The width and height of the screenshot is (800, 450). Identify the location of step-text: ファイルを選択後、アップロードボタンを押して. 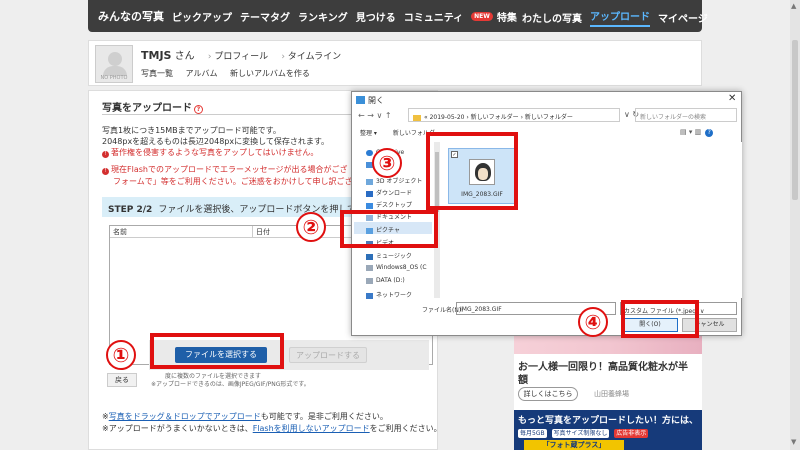
(257, 210).